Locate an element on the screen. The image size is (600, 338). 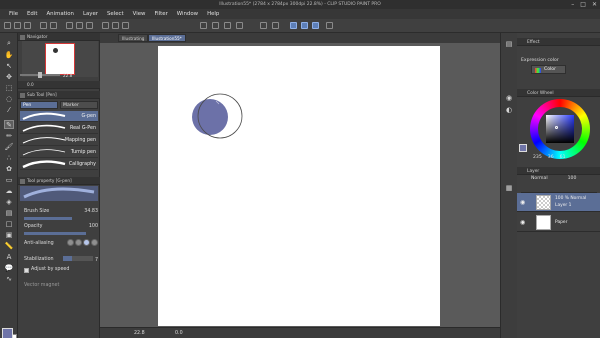
snap-ruler-icon is located at coordinates (293, 25).